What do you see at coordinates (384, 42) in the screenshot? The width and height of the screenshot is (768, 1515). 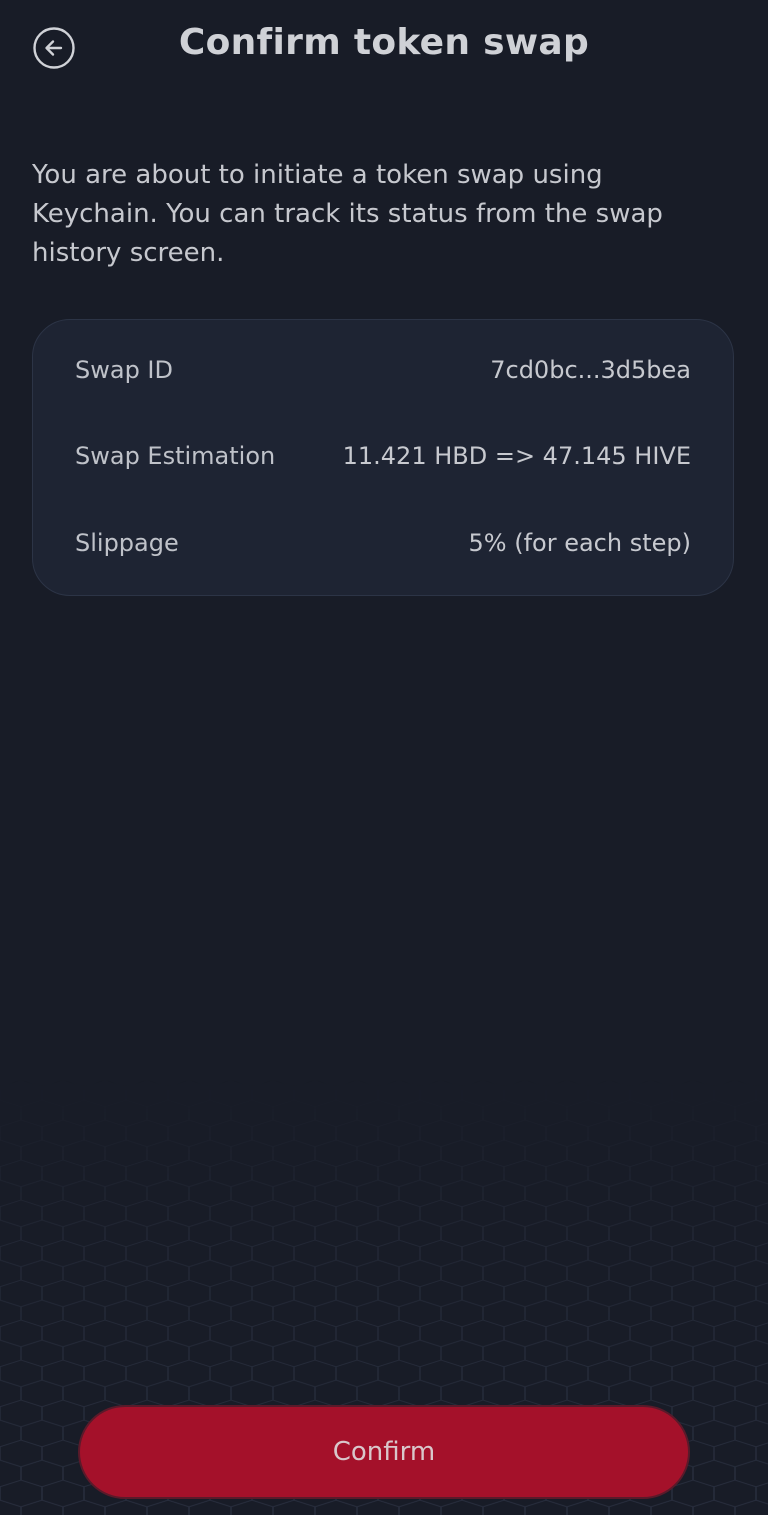 I see `page-title: Confirm token swap` at bounding box center [384, 42].